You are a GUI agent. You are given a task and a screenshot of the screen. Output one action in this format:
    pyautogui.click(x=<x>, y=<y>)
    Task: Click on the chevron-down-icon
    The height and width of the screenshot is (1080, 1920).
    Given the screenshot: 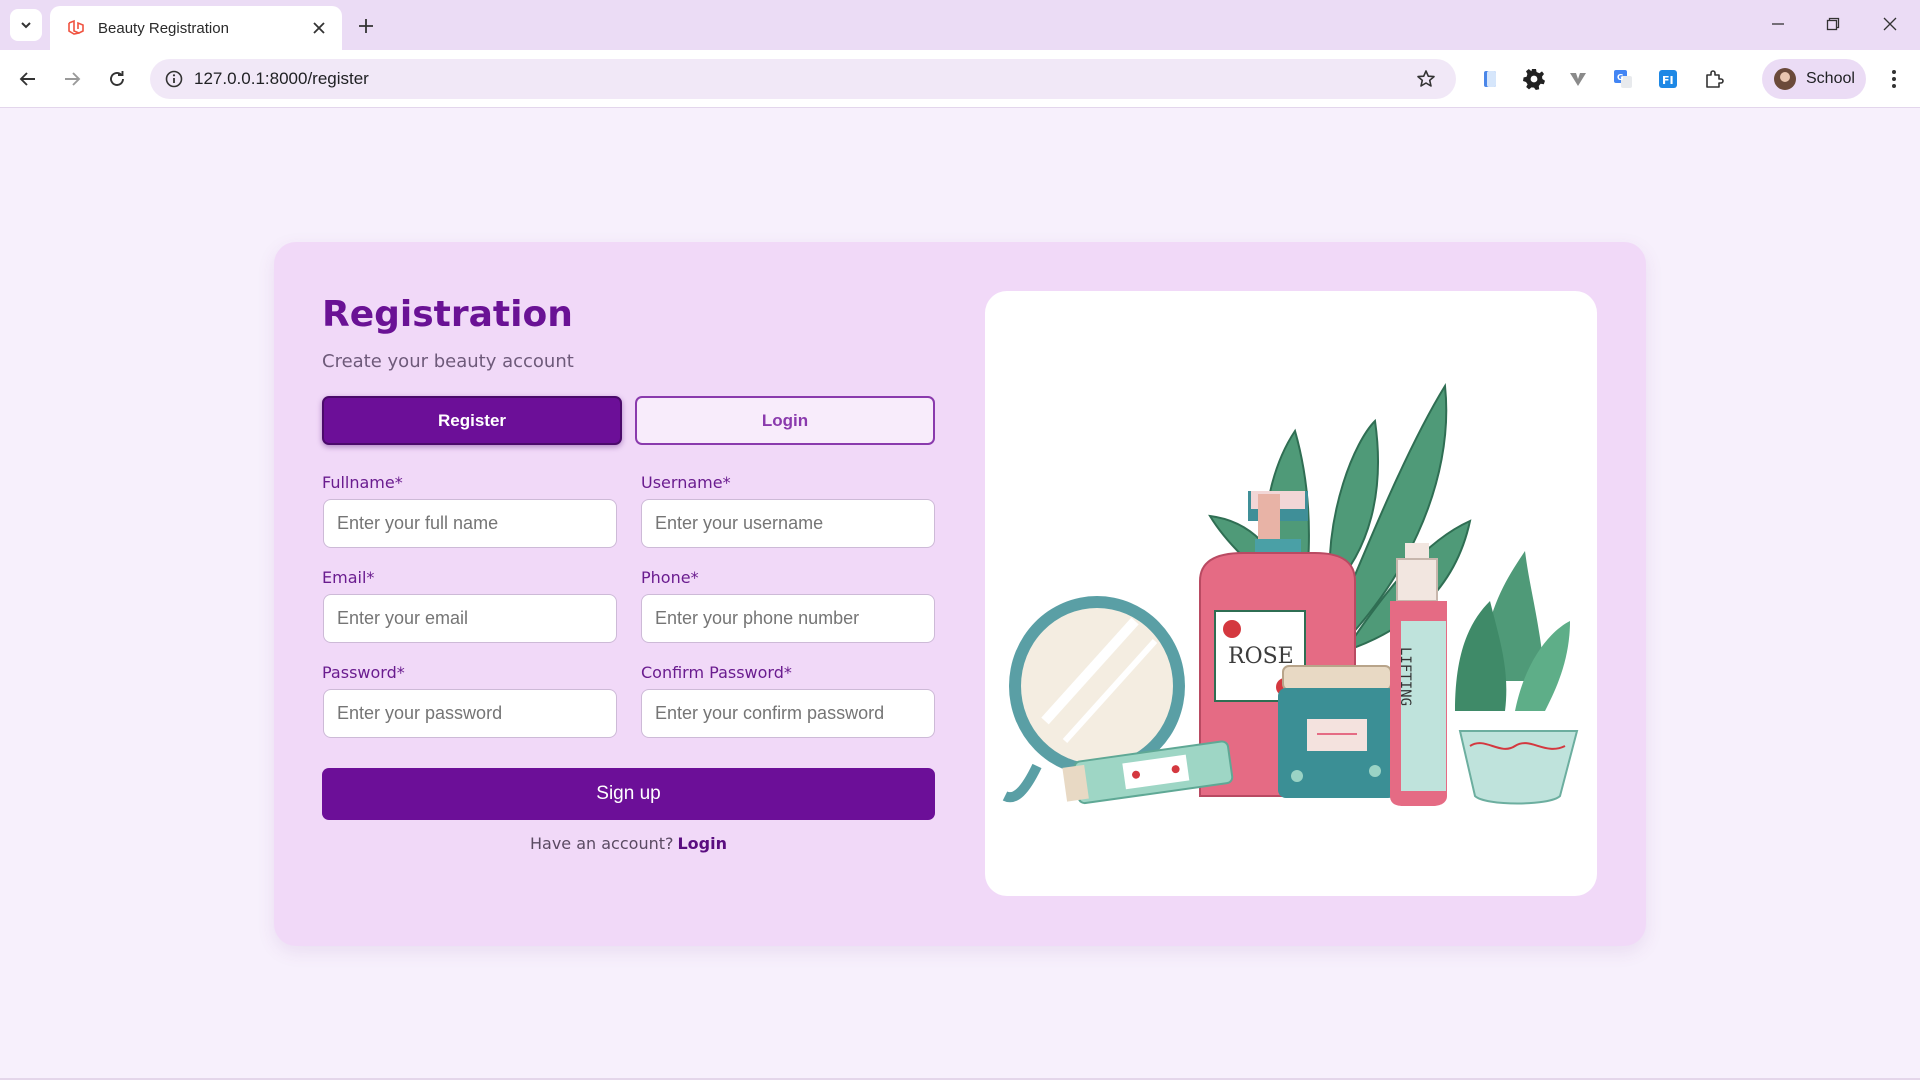 What is the action you would take?
    pyautogui.click(x=26, y=25)
    